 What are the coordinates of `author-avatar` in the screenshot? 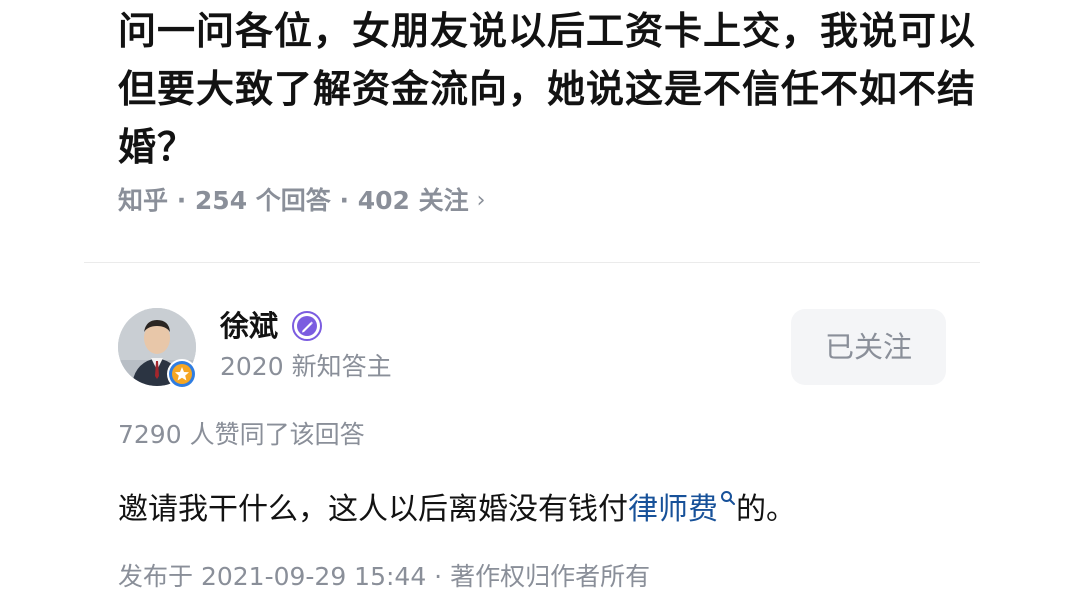 It's located at (158, 348).